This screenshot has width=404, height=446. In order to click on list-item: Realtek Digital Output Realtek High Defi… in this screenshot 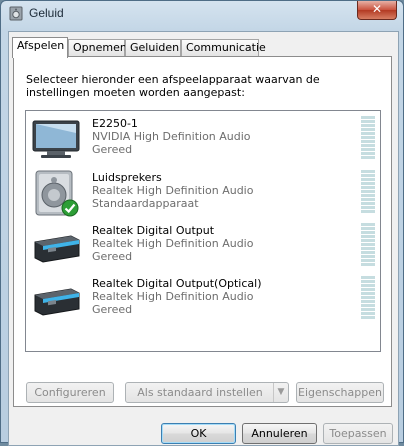, I will do `click(203, 246)`.